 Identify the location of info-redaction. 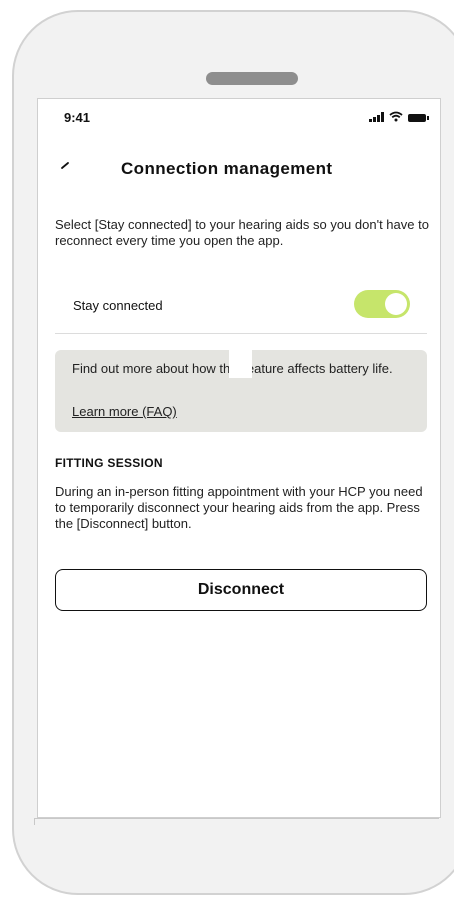
(240, 364).